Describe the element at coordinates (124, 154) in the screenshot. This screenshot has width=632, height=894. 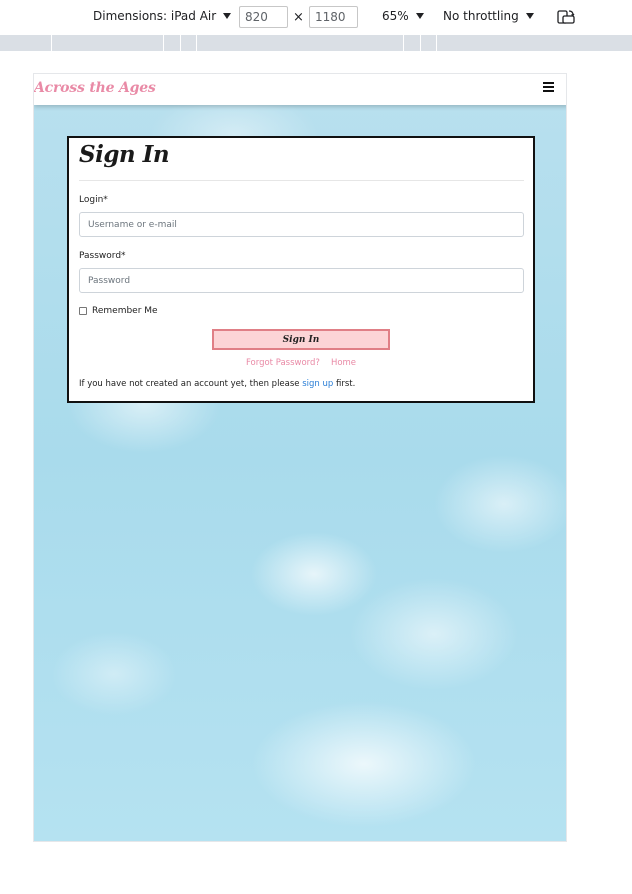
I see `page-title: Sign In` at that location.